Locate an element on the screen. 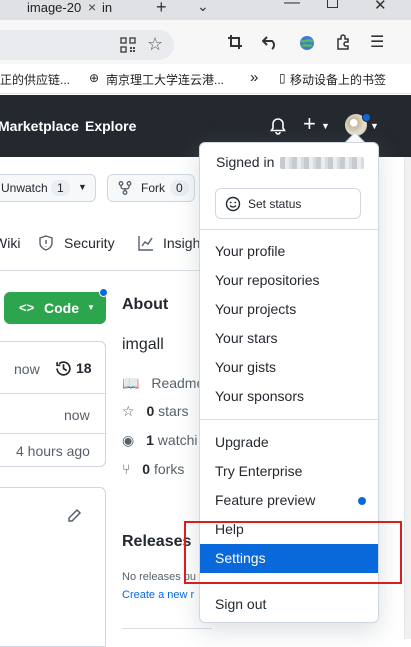 This screenshot has width=411, height=647. minimize-icon: — is located at coordinates (292, 6).